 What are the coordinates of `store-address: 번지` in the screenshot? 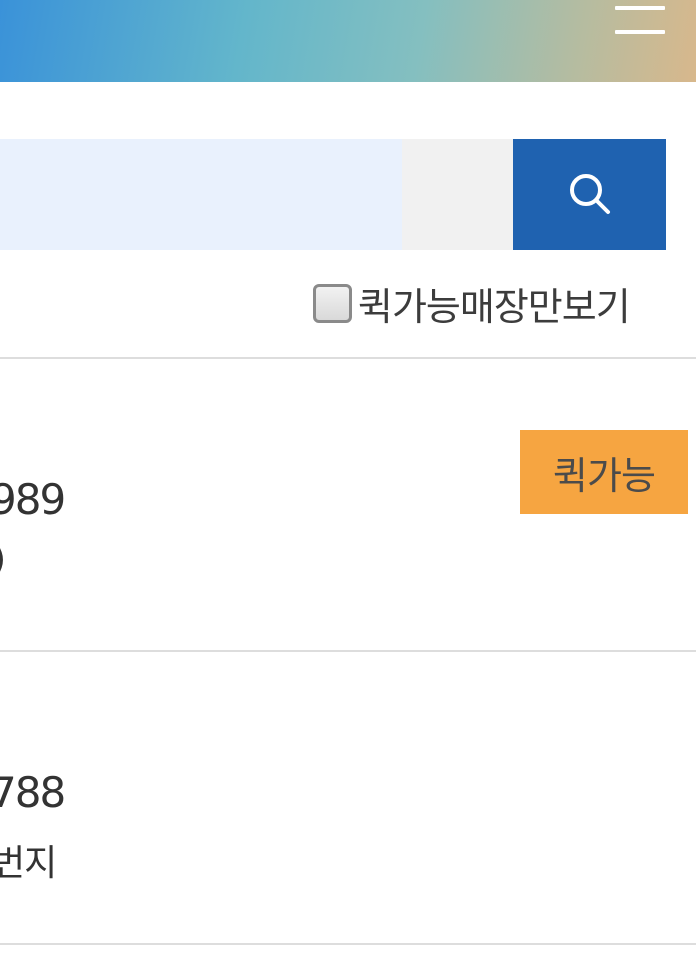 It's located at (28, 863).